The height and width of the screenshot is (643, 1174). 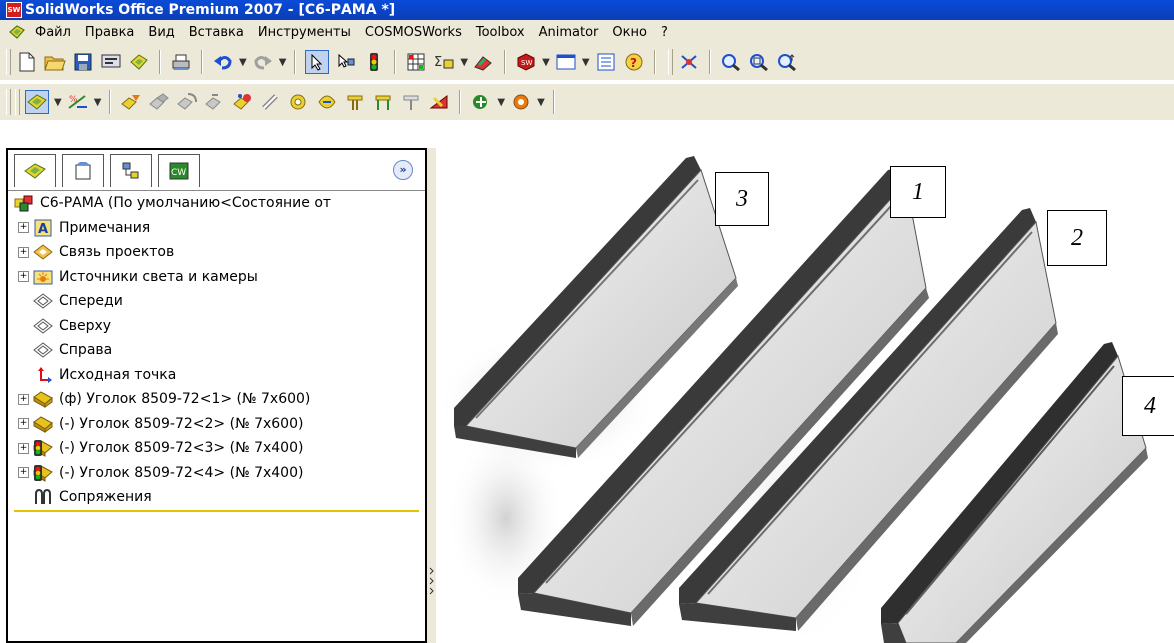 I want to click on assembly-button, so click(x=37, y=102).